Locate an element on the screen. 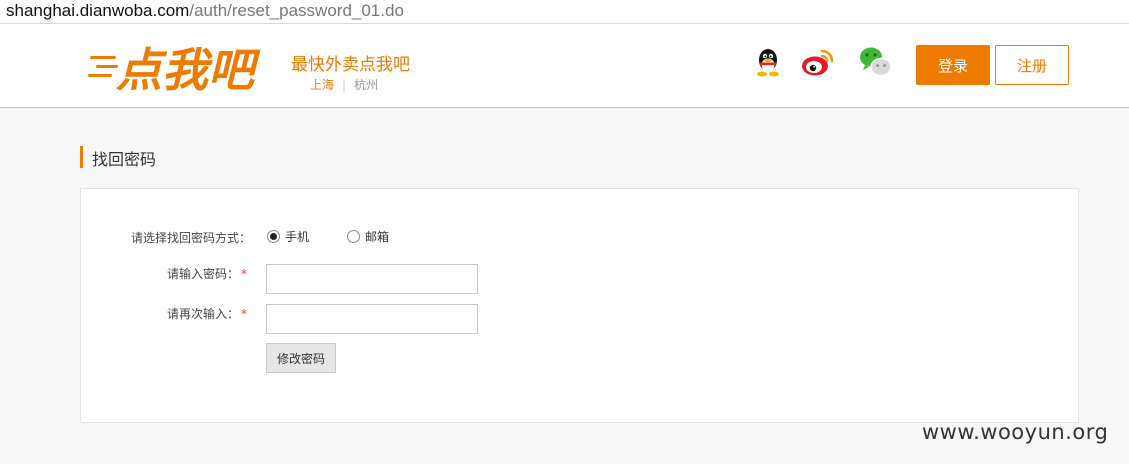 Image resolution: width=1129 pixels, height=464 pixels. url-host: shanghai.dianwoba.com is located at coordinates (98, 10).